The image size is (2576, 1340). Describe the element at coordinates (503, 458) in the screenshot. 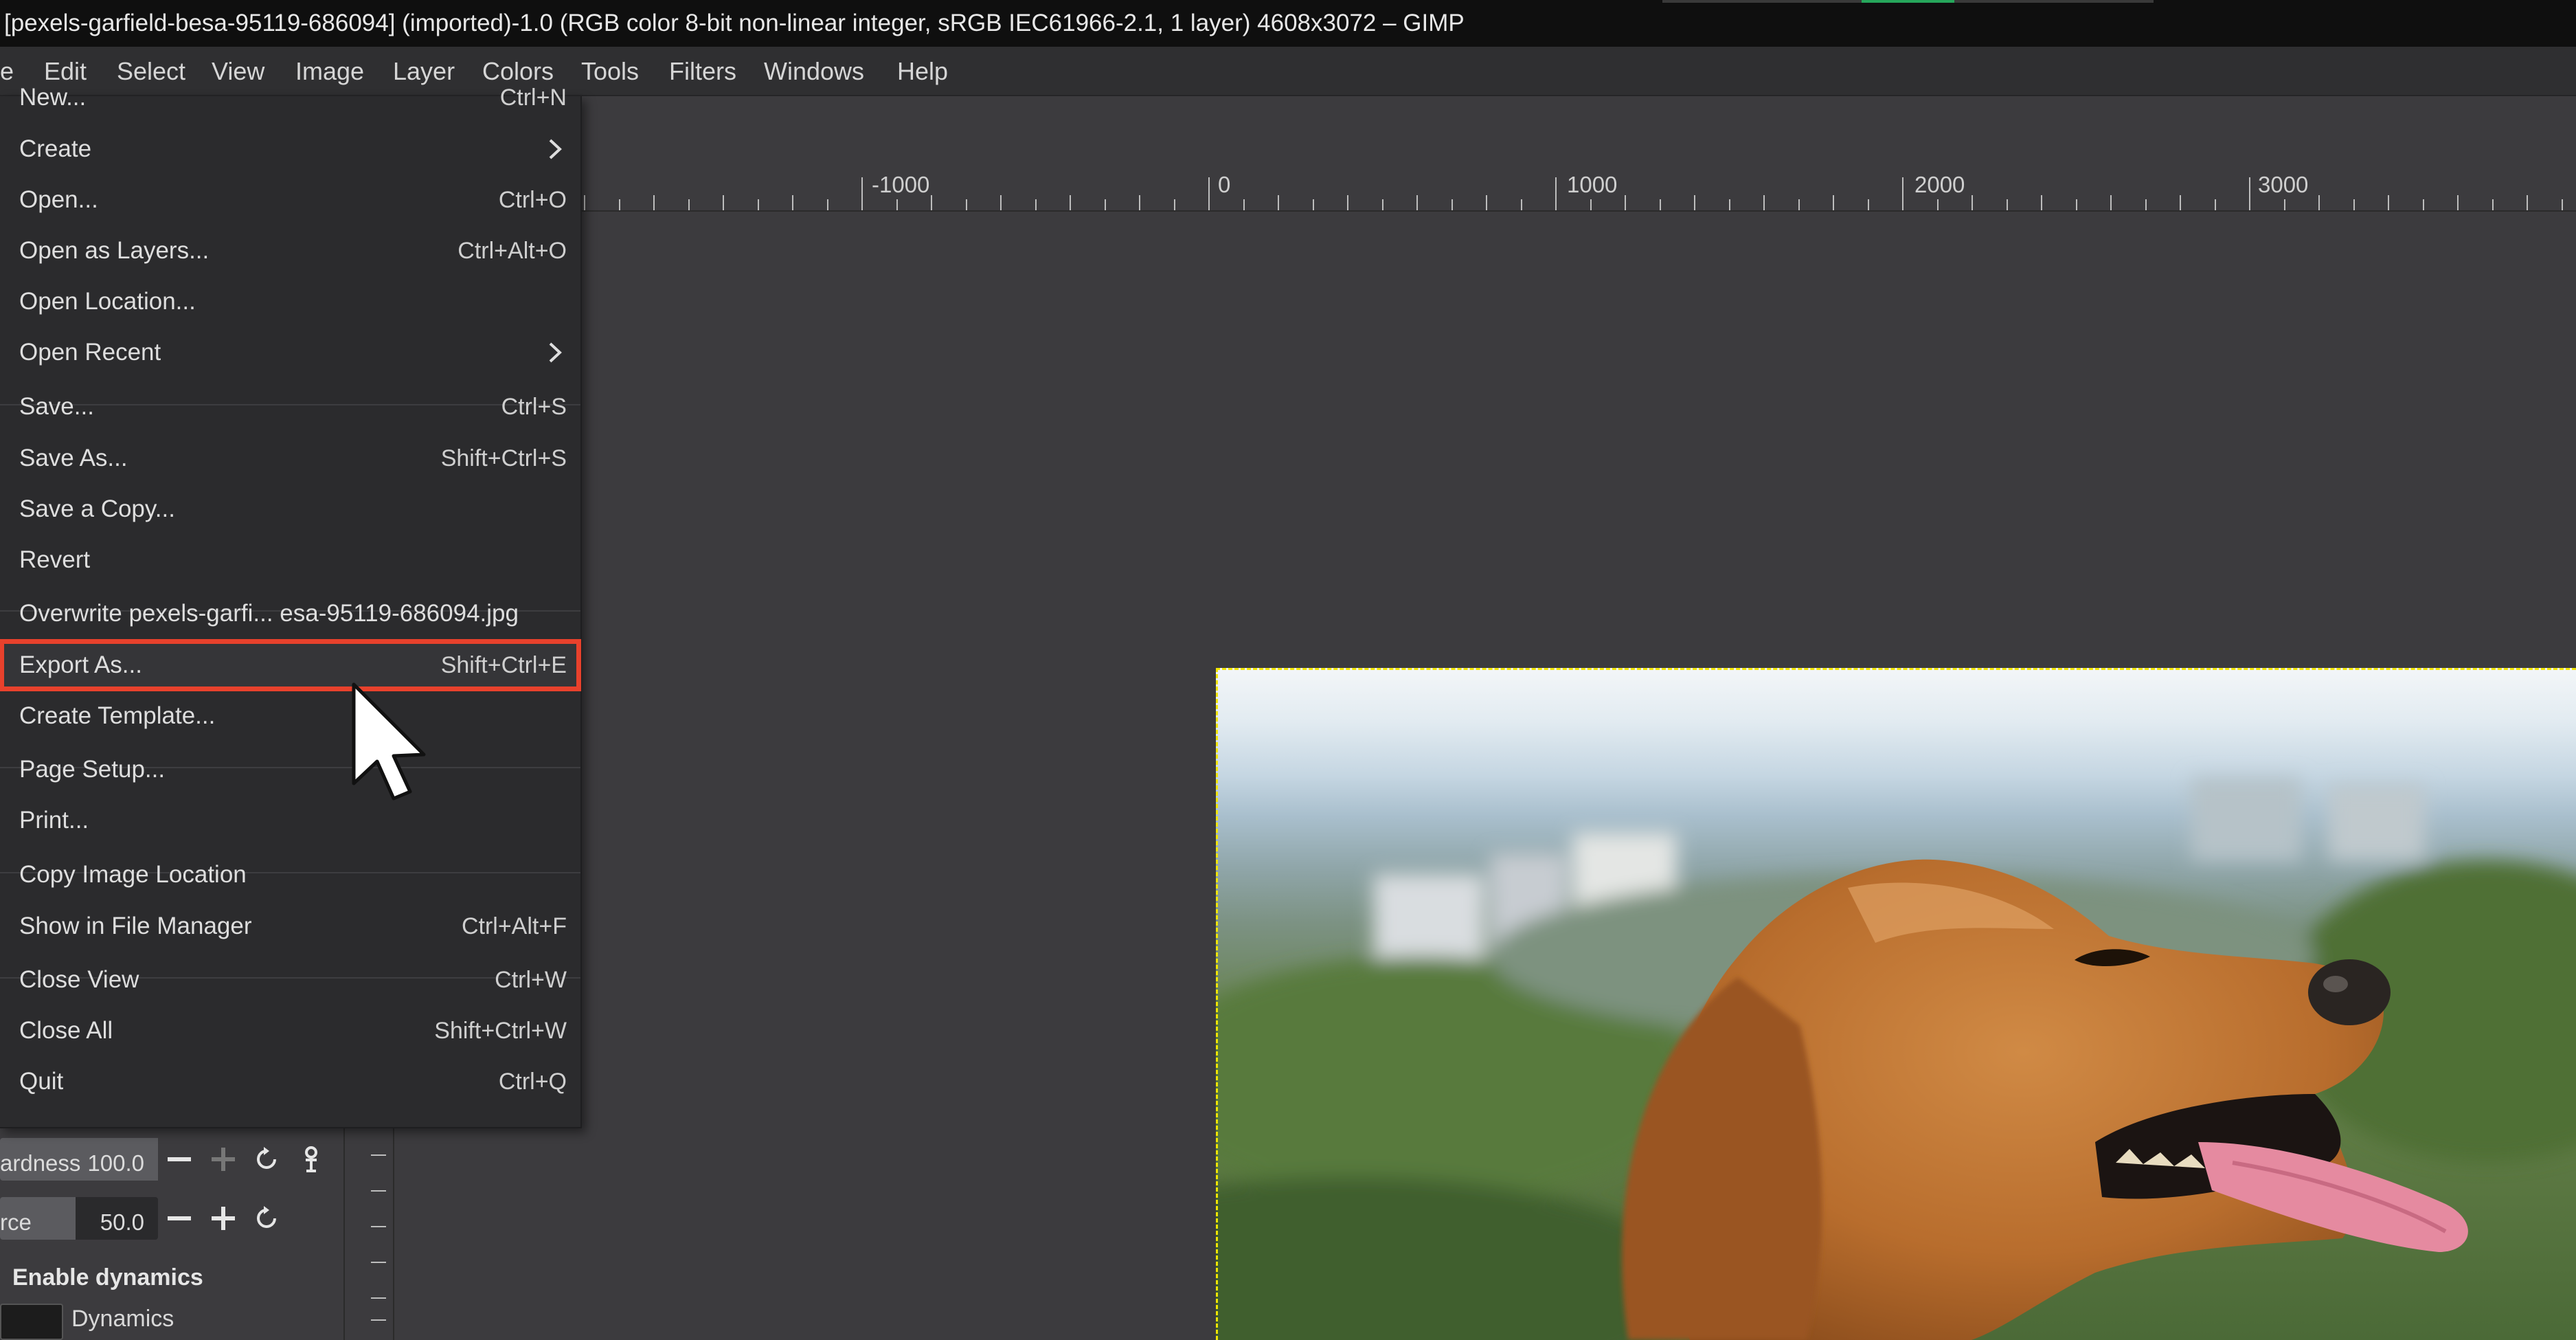

I see `menu-item-shortcut: Shift+Ctrl+S` at that location.